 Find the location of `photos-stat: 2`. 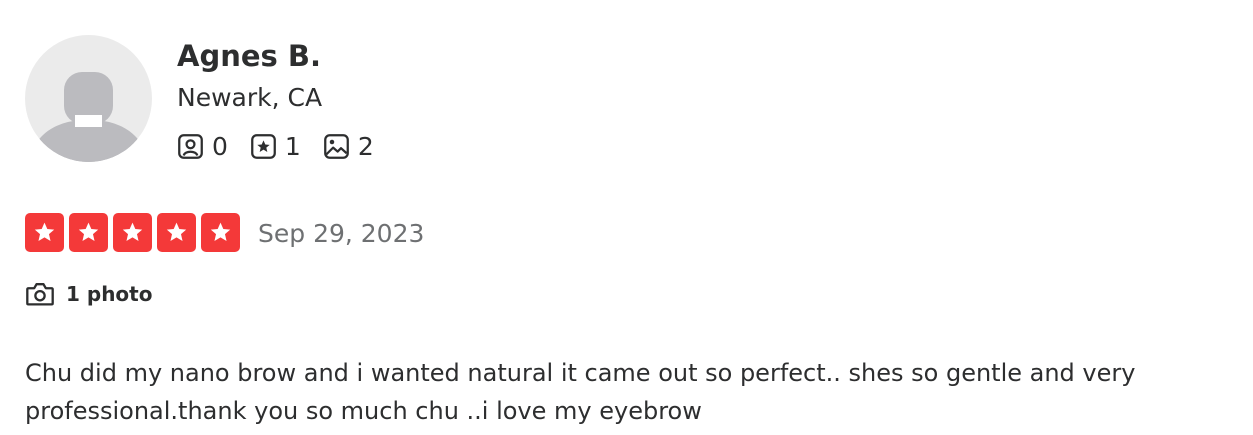

photos-stat: 2 is located at coordinates (348, 146).